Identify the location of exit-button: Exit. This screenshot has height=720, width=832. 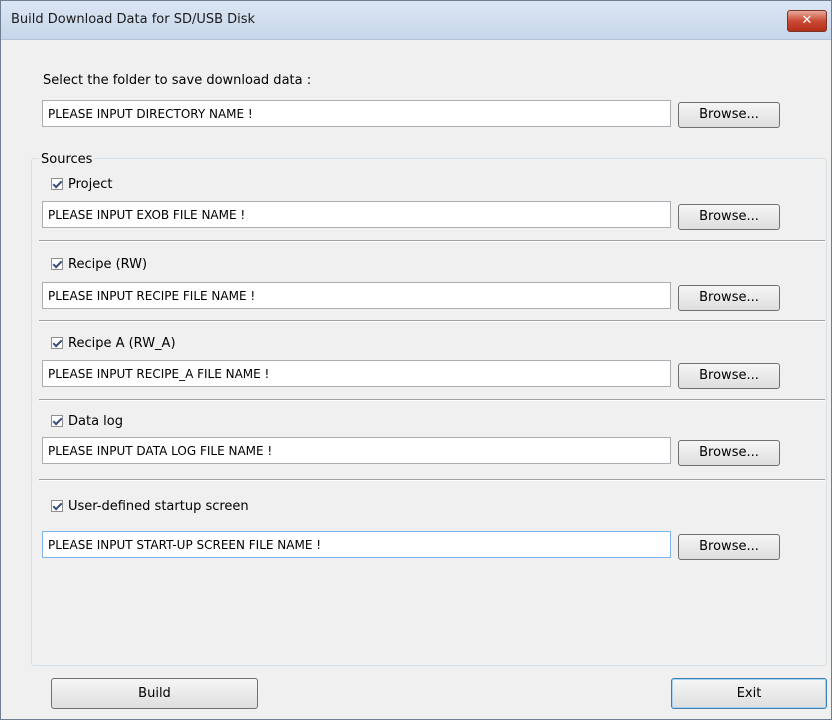
(749, 693).